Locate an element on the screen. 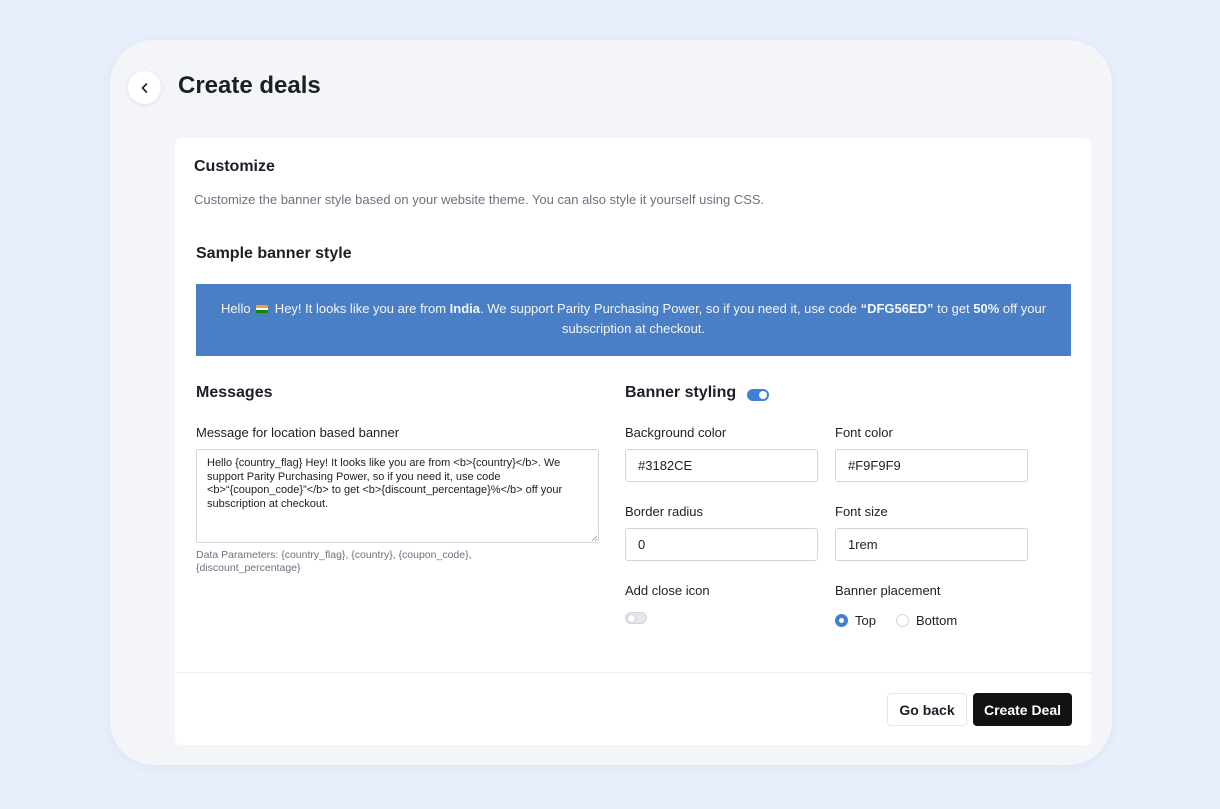  message-label: Message for location based banner is located at coordinates (298, 432).